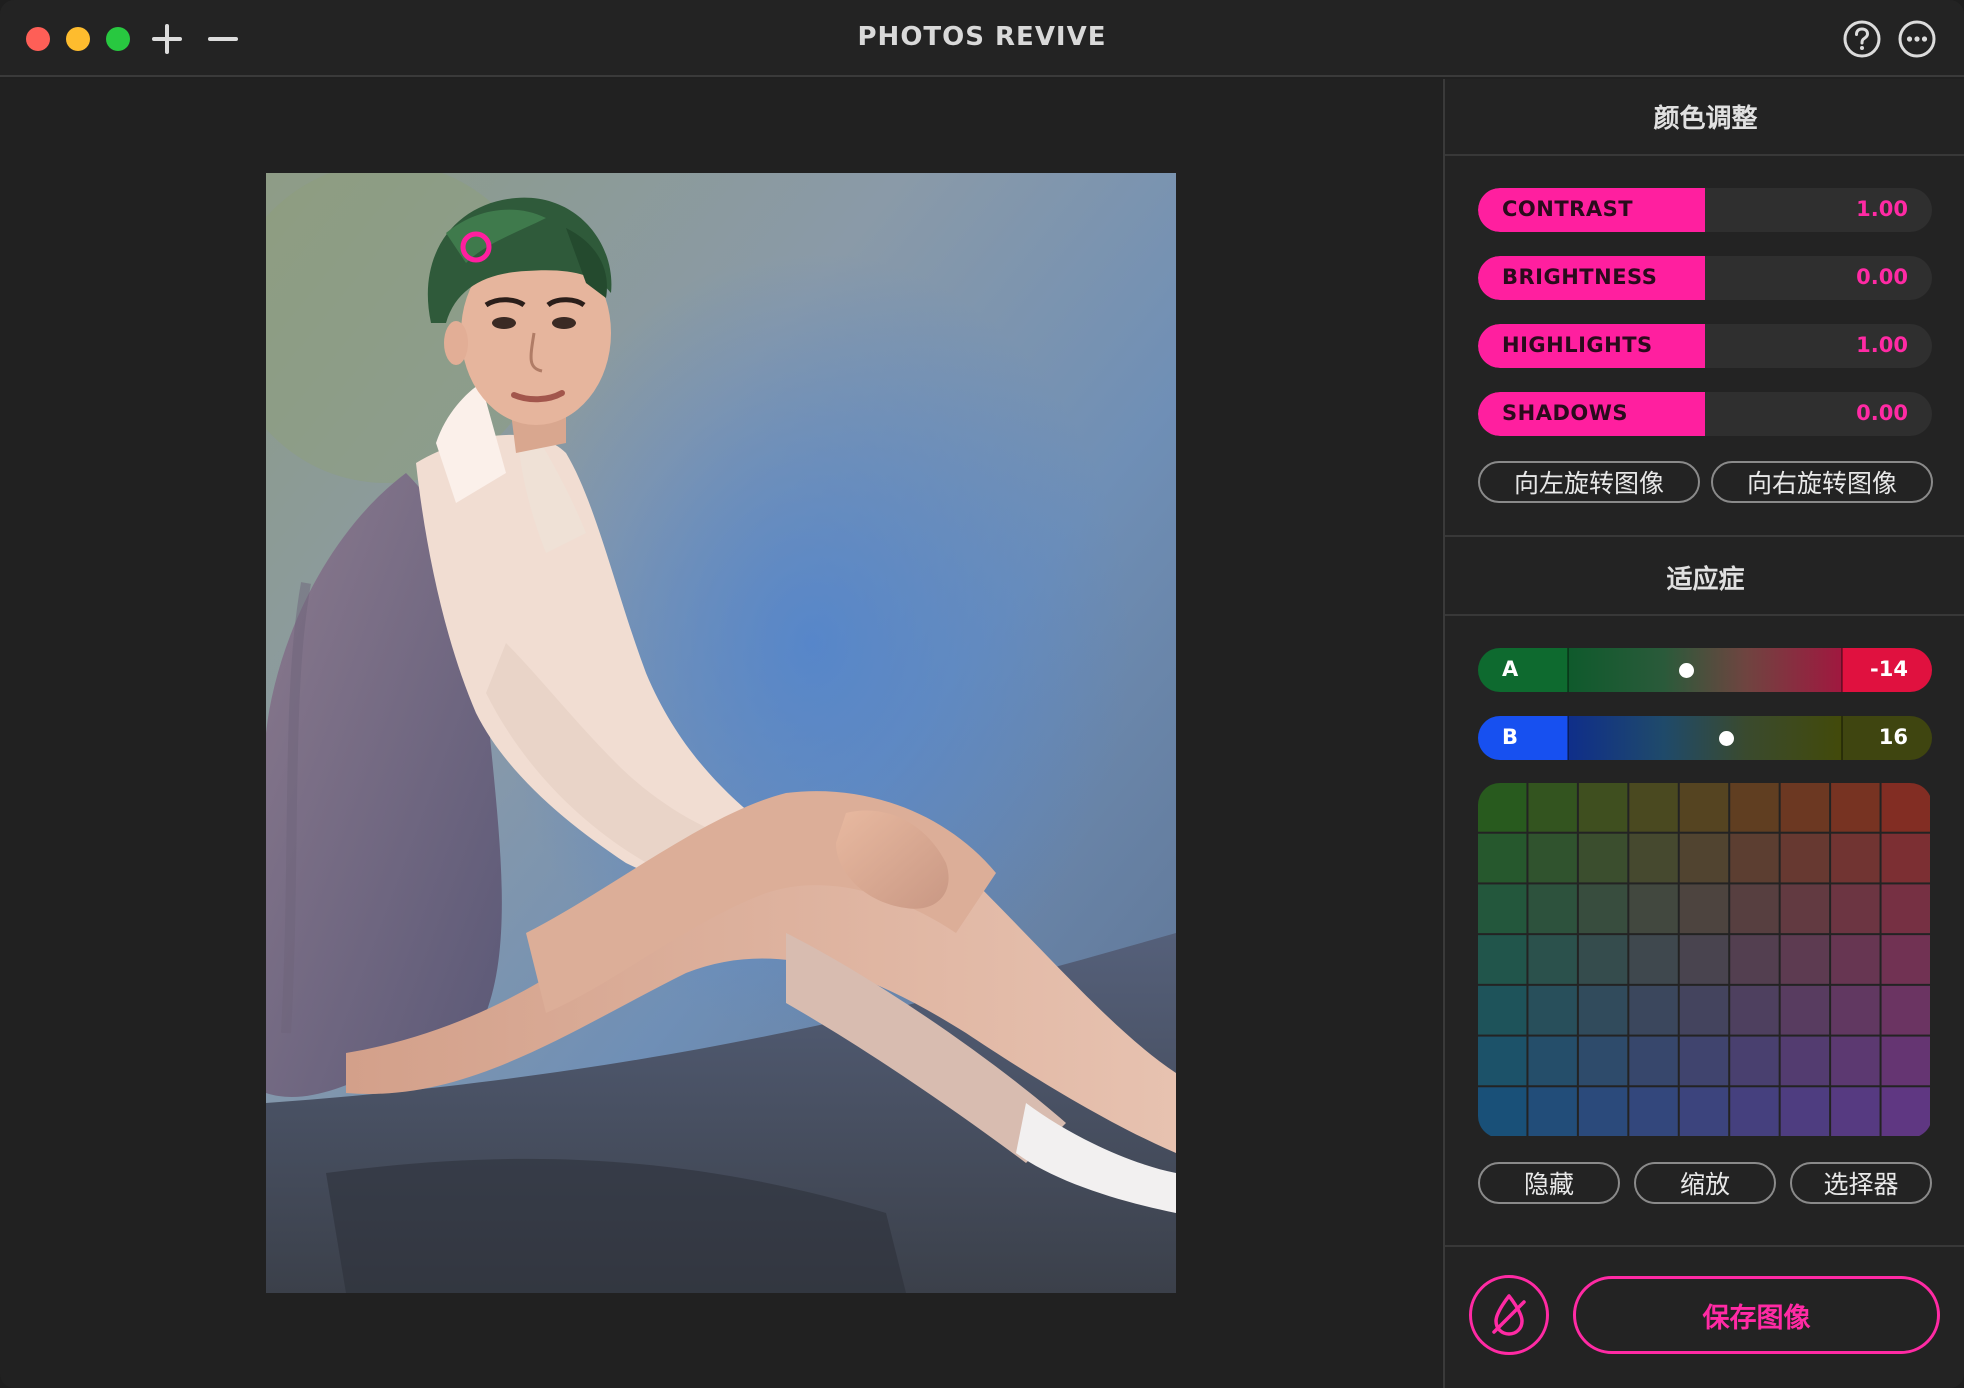  Describe the element at coordinates (1756, 1315) in the screenshot. I see `save-image-button: 保存图像` at that location.